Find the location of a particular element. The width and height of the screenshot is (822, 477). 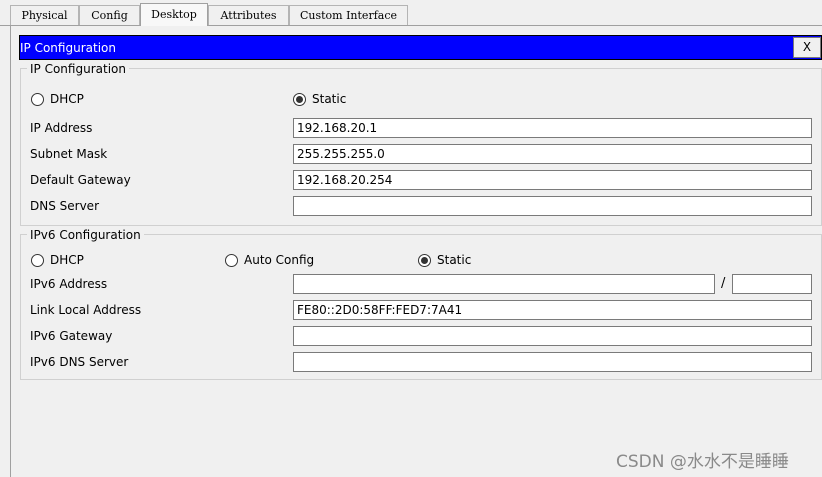

tab-attributes: Attributes is located at coordinates (248, 15).